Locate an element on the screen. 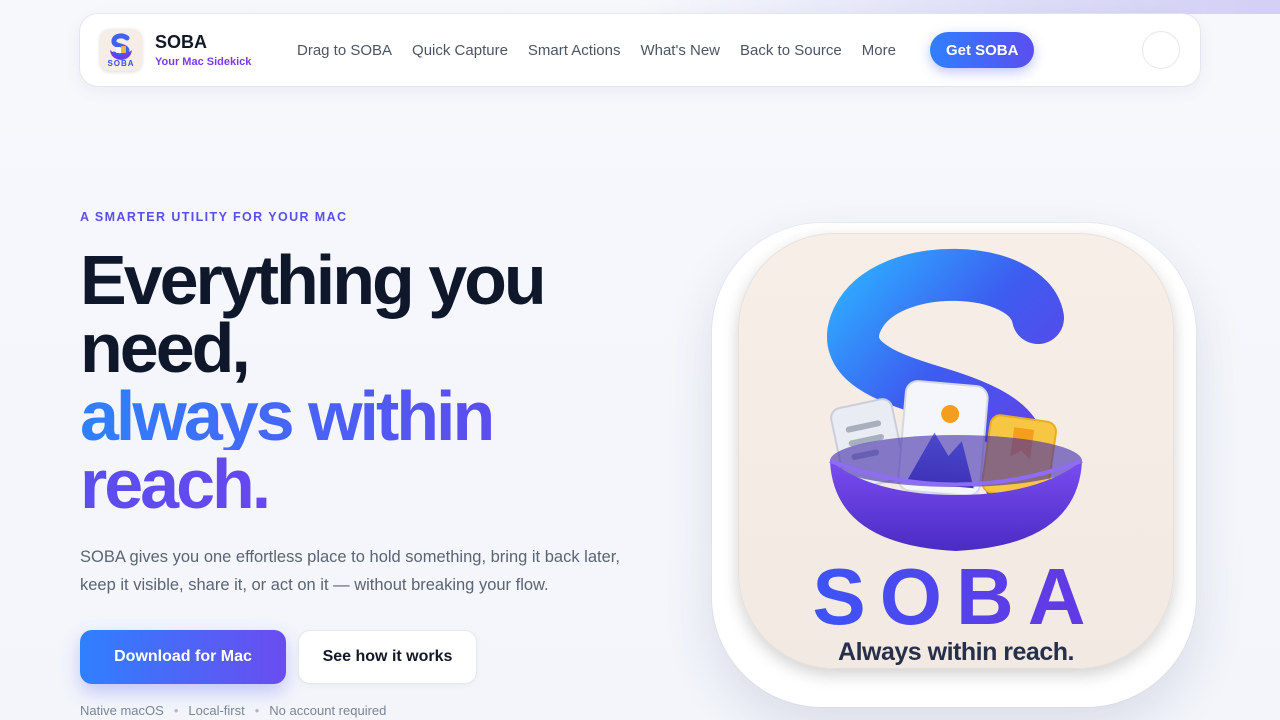 This screenshot has width=1280, height=720. see-how-it-works-button: See how it works is located at coordinates (387, 657).